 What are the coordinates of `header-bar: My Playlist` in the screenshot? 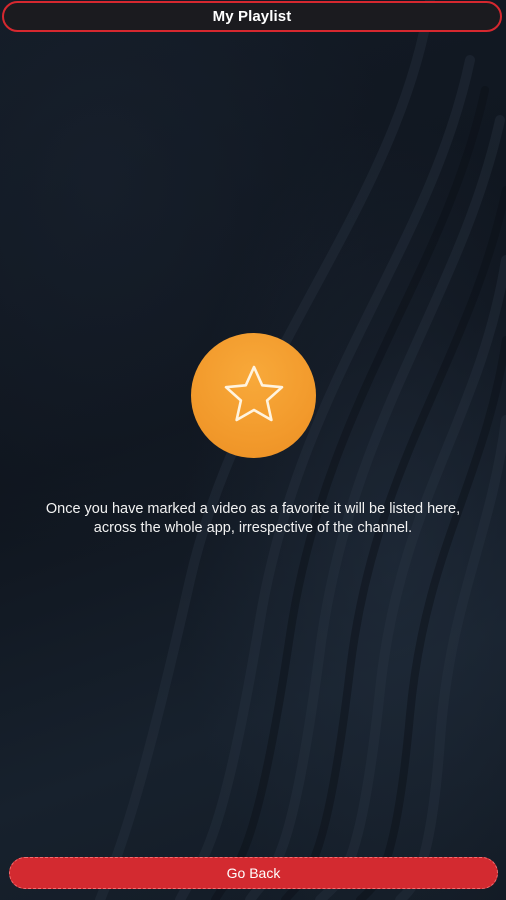 It's located at (252, 16).